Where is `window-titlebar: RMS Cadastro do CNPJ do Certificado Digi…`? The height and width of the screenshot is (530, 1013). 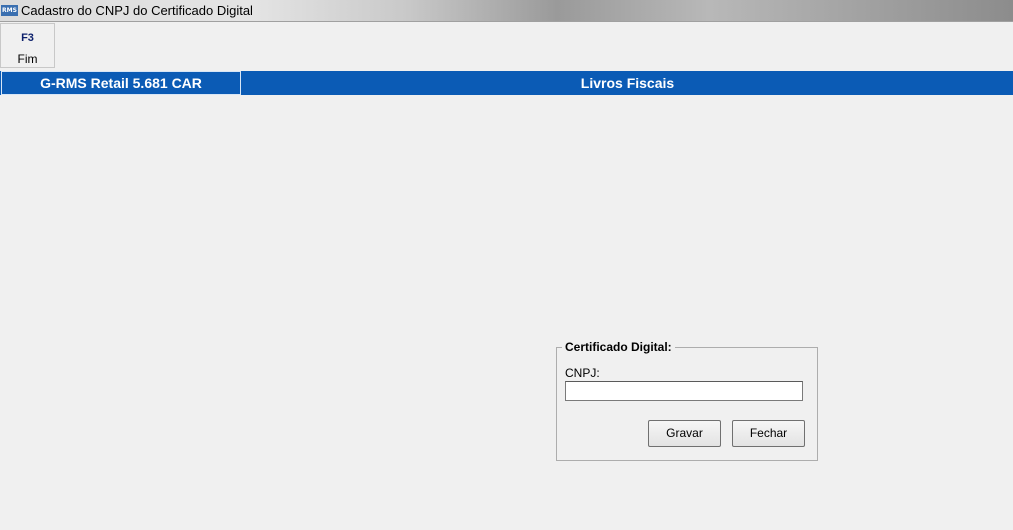 window-titlebar: RMS Cadastro do CNPJ do Certificado Digi… is located at coordinates (506, 11).